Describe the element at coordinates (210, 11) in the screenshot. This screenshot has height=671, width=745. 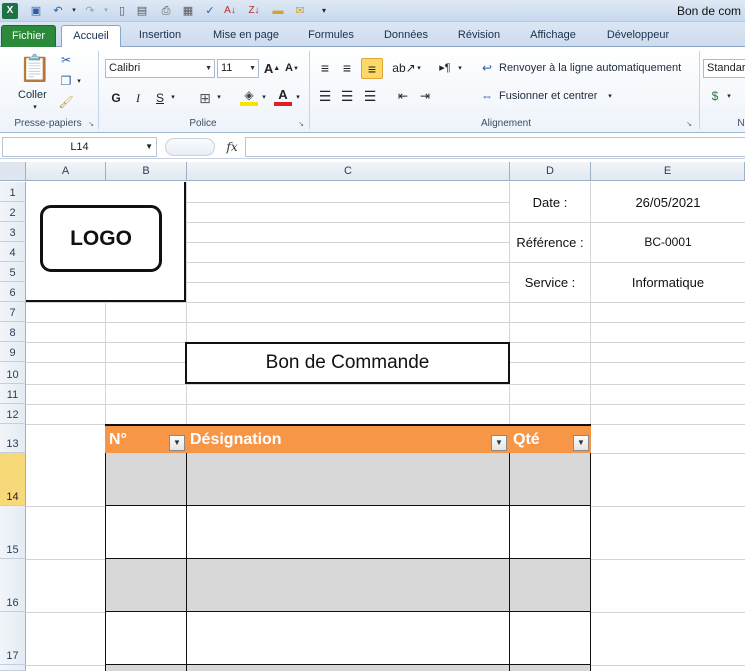
I see `spellcheck-icon: ✓` at that location.